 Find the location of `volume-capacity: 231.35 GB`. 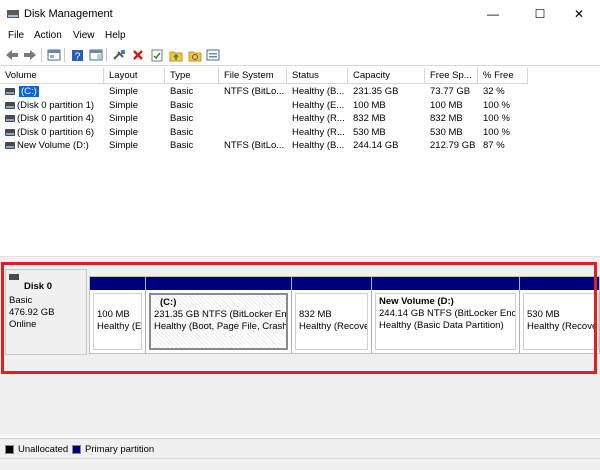

volume-capacity: 231.35 GB is located at coordinates (376, 91).